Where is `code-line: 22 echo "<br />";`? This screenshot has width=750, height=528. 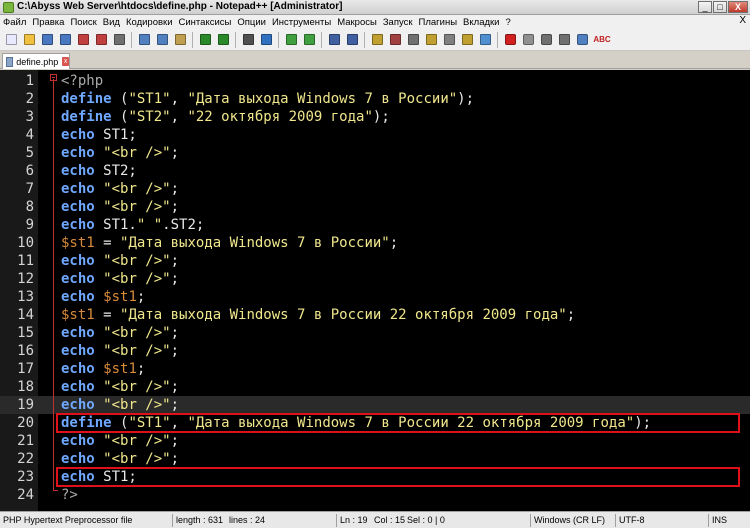 code-line: 22 echo "<br />"; is located at coordinates (375, 459).